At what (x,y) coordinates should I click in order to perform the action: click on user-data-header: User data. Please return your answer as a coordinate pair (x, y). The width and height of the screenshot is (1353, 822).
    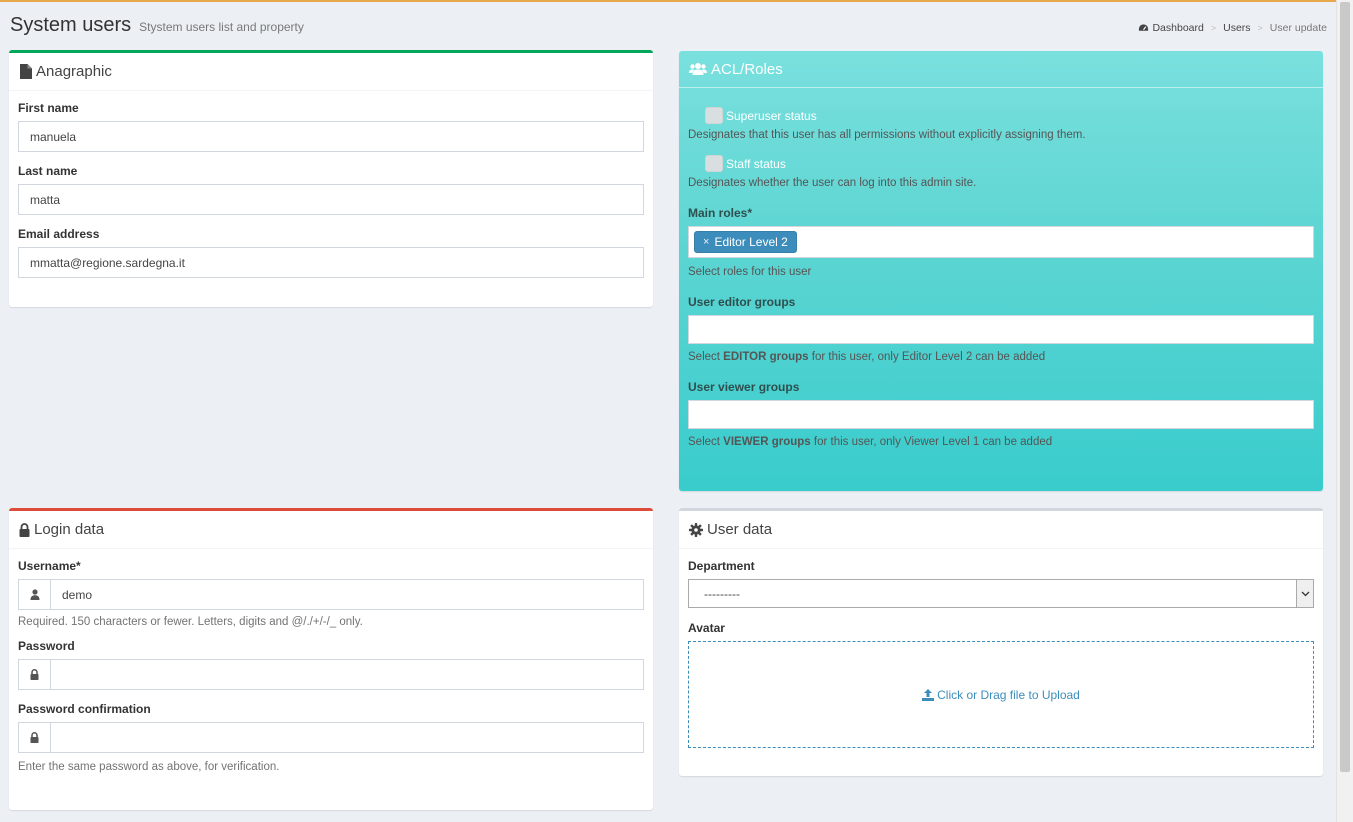
    Looking at the image, I should click on (1001, 530).